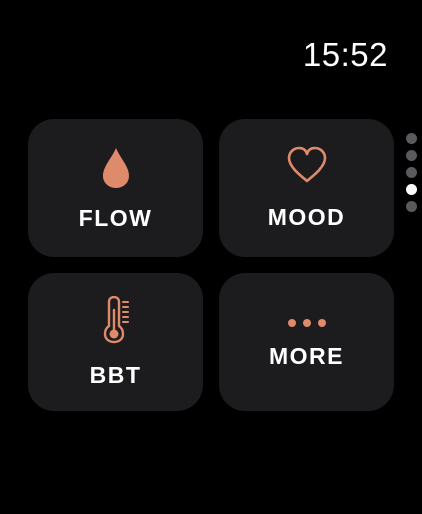  Describe the element at coordinates (307, 324) in the screenshot. I see `more-dots-icon` at that location.